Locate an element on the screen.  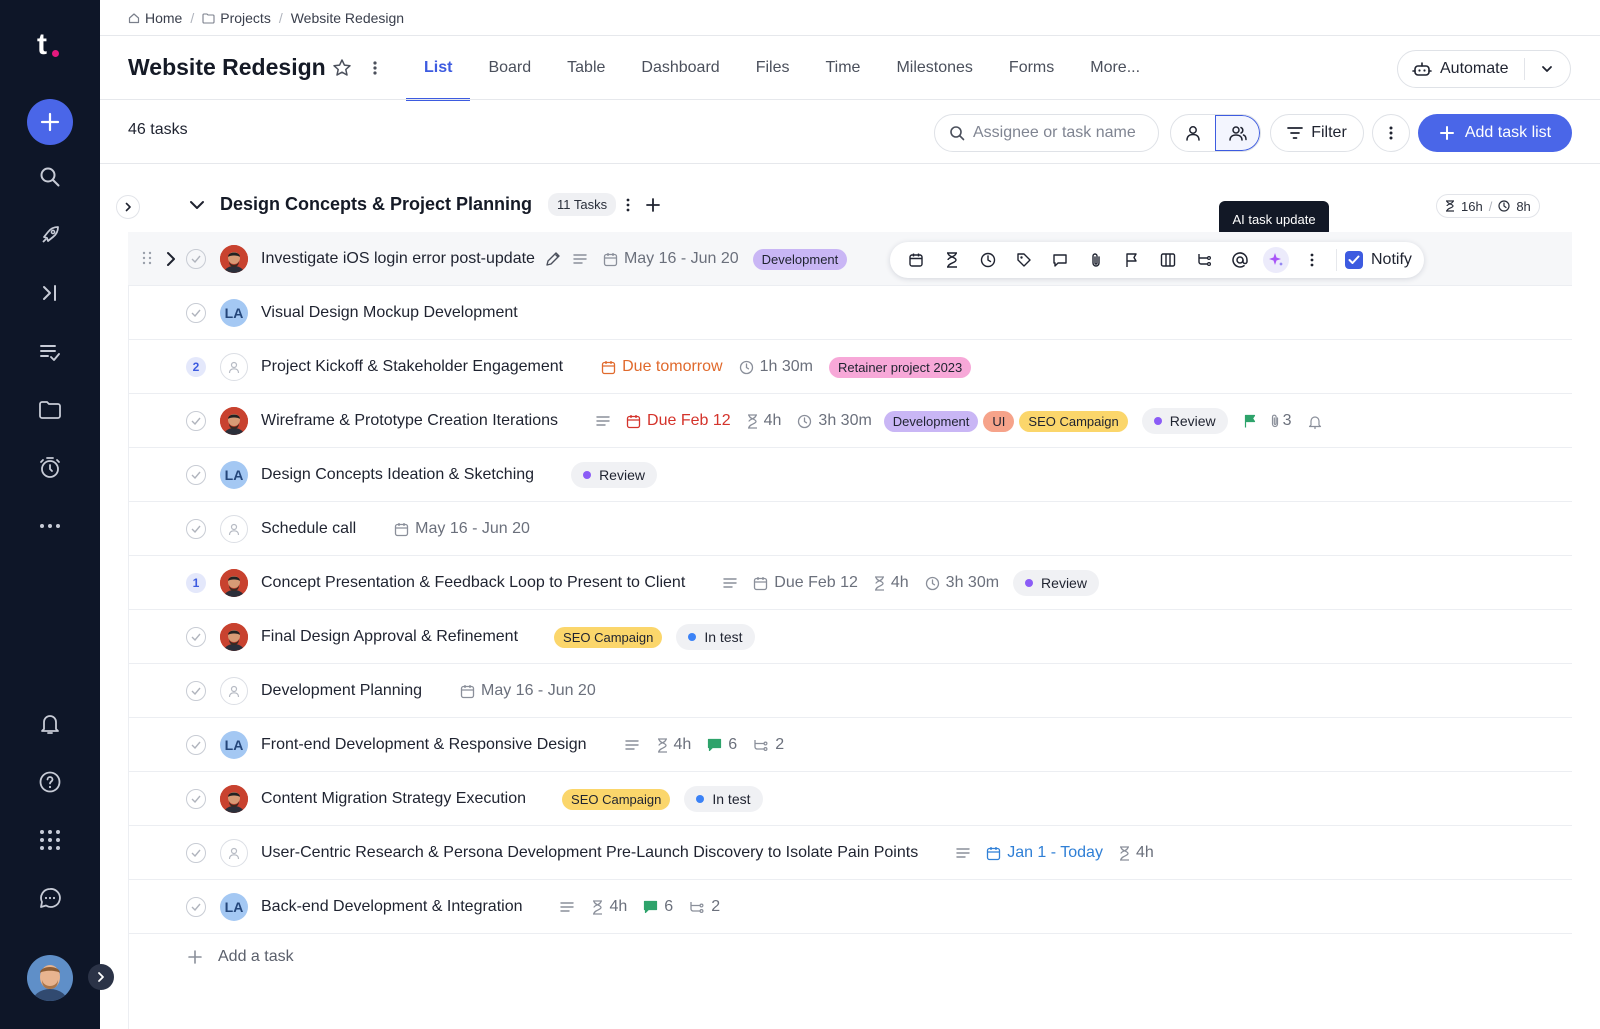
tab-time: Time is located at coordinates (842, 73).